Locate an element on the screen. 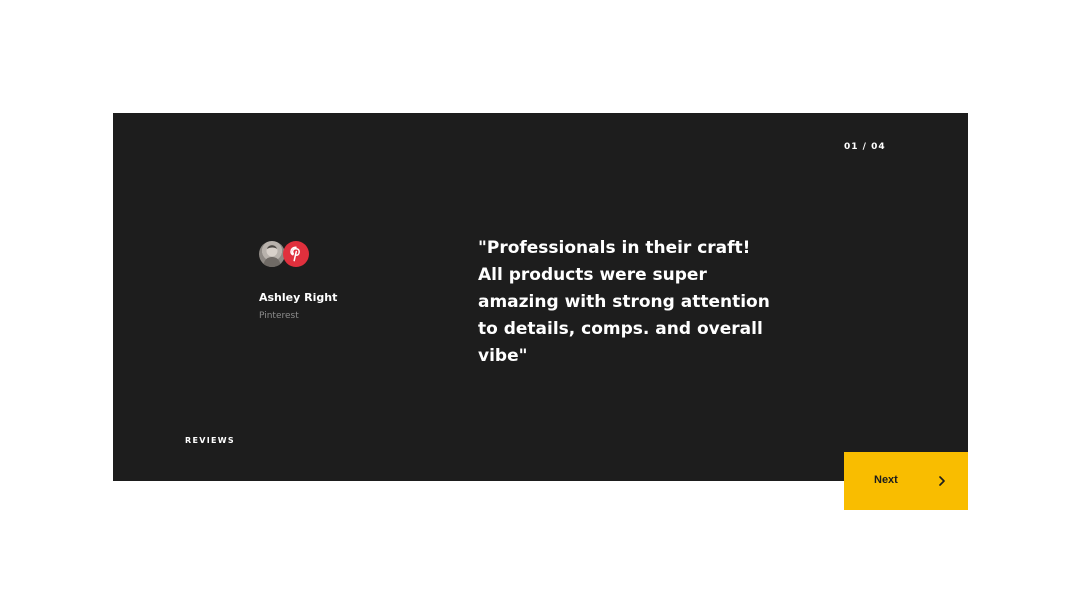  author-name: Ashley Right is located at coordinates (298, 297).